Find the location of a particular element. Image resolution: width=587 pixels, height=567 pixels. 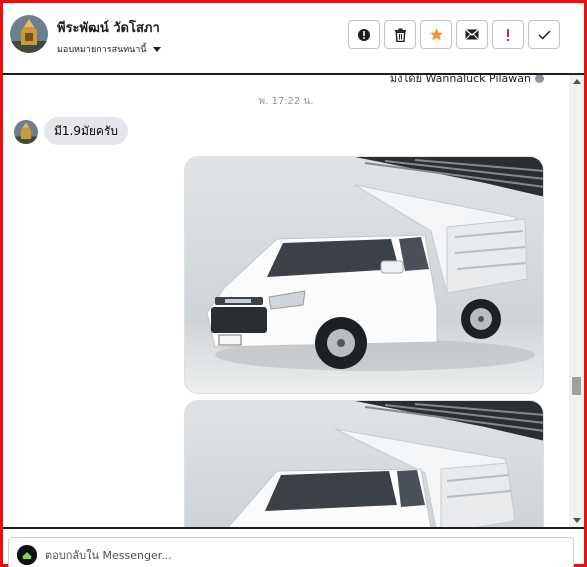

composer-divider is located at coordinates (293, 528).